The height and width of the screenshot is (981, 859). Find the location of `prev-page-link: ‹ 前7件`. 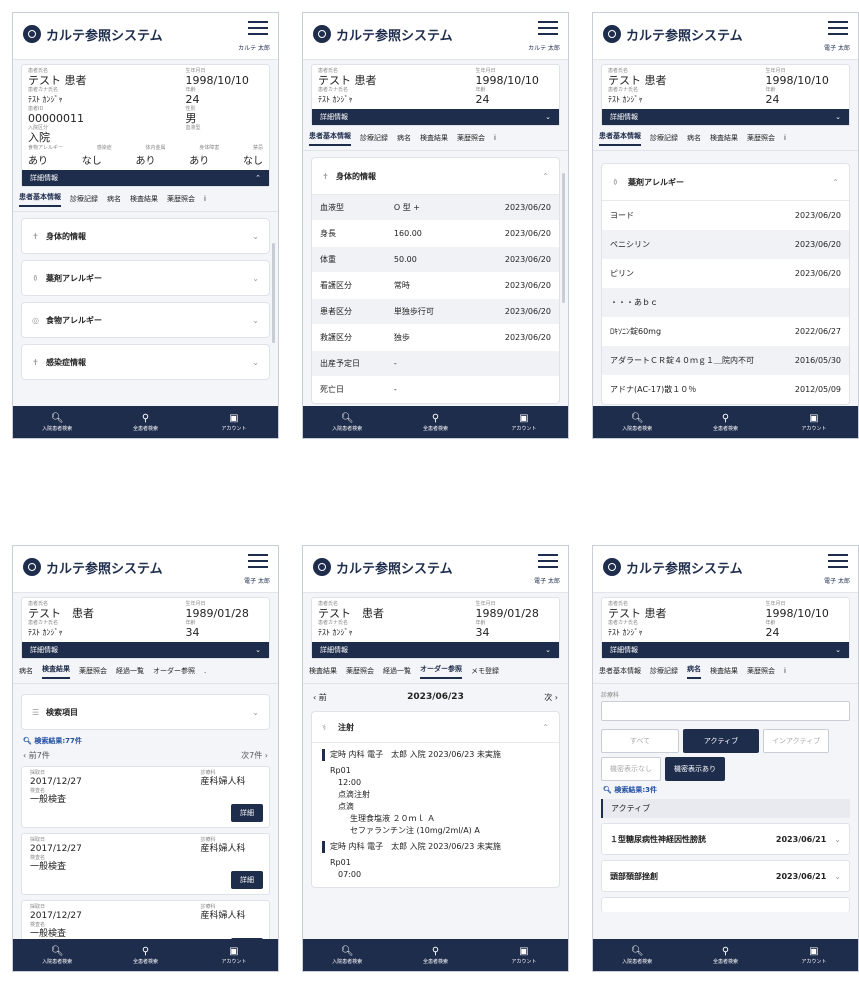

prev-page-link: ‹ 前7件 is located at coordinates (36, 755).